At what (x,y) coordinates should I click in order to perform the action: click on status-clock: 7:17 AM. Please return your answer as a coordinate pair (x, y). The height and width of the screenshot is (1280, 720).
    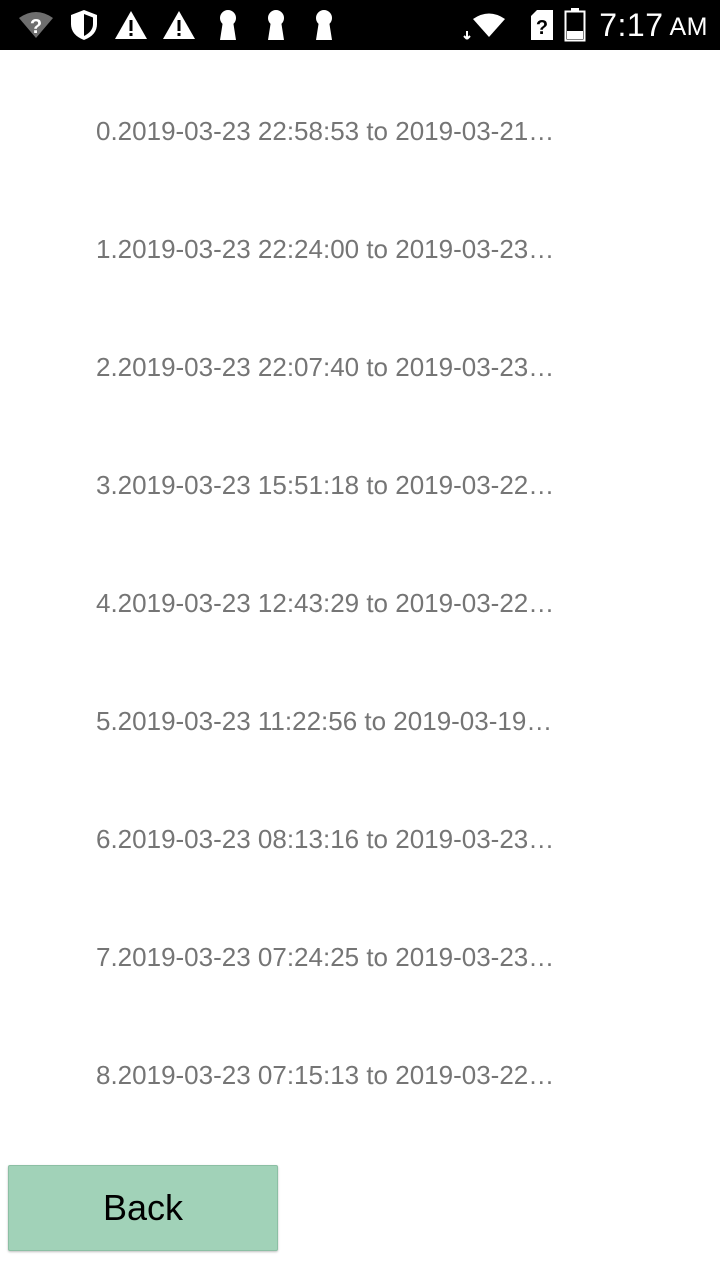
    Looking at the image, I should click on (653, 25).